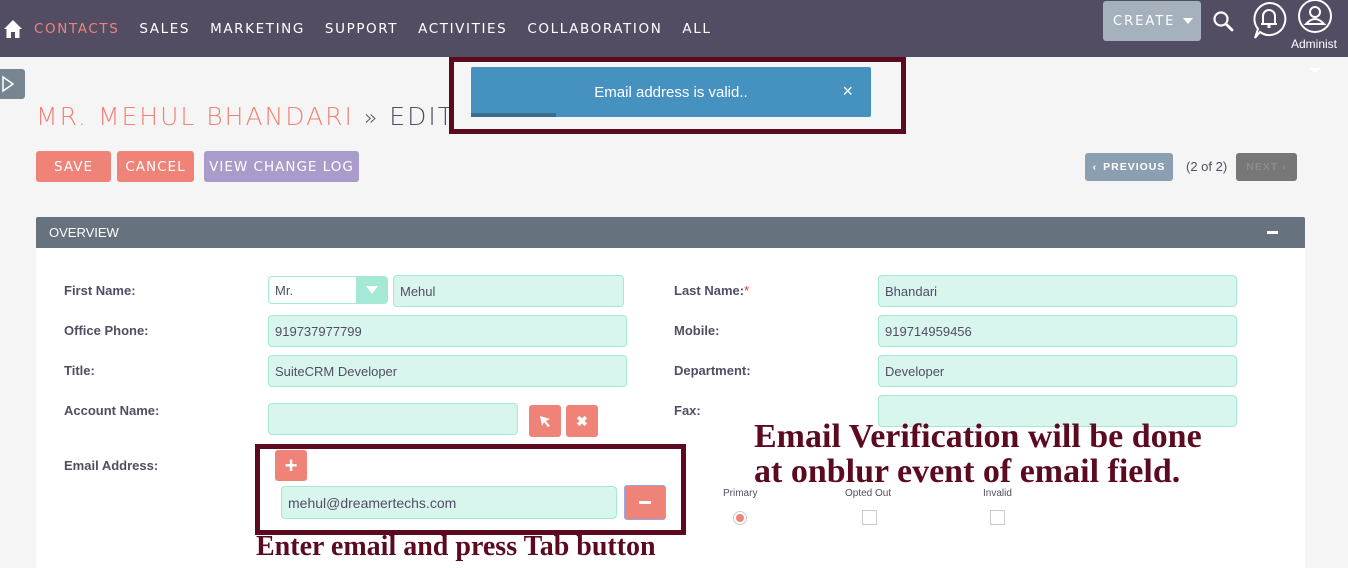 This screenshot has width=1348, height=568. What do you see at coordinates (456, 546) in the screenshot?
I see `instruction-note: Enter email and press Tab button` at bounding box center [456, 546].